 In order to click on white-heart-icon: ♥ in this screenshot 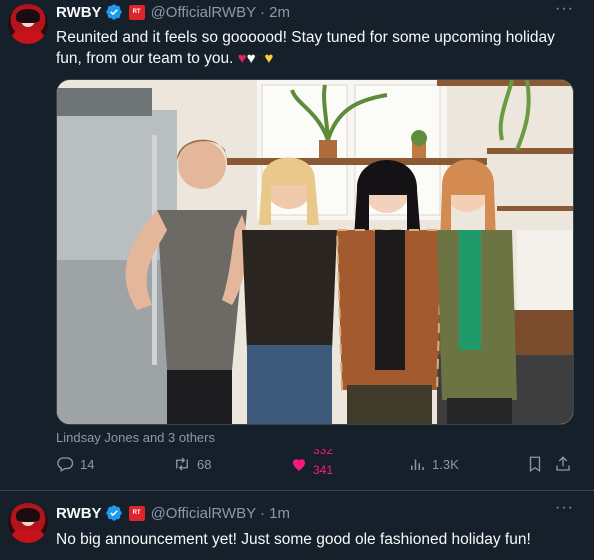, I will do `click(251, 58)`.